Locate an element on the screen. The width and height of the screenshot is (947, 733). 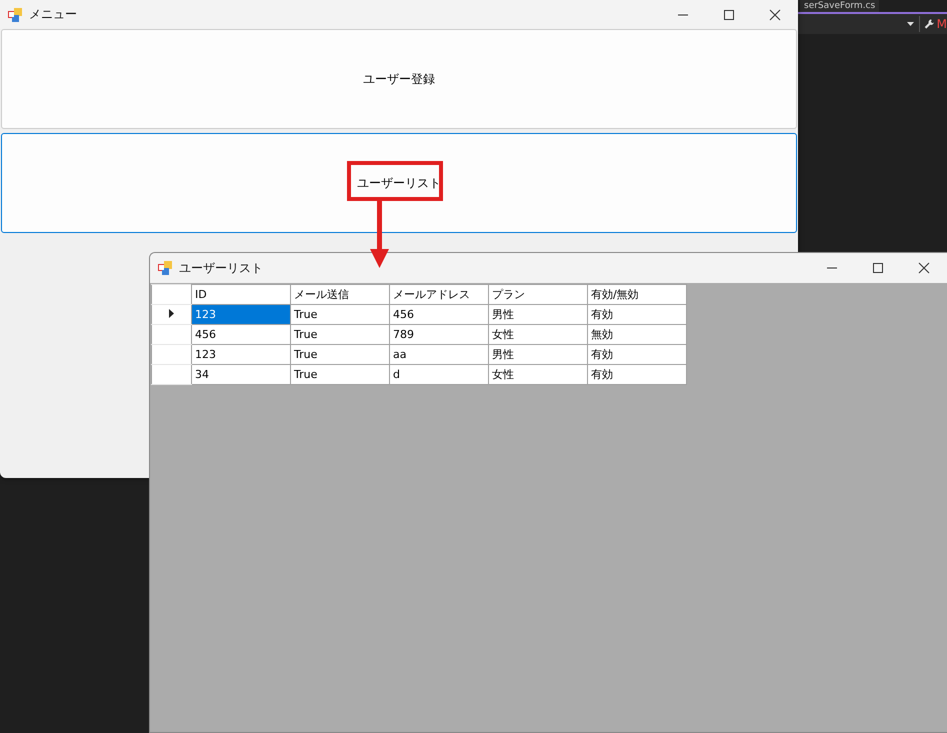
menu-button: ユーザー登録 is located at coordinates (399, 79).